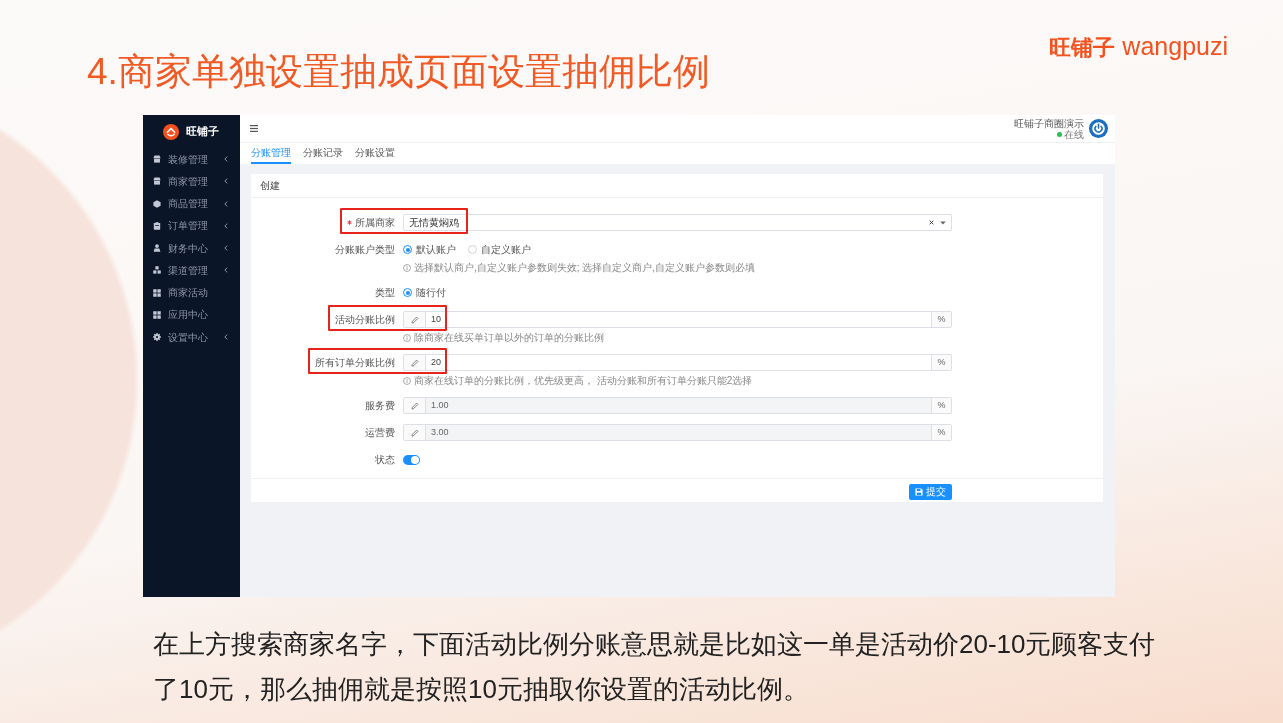 The width and height of the screenshot is (1283, 723). I want to click on sidebar-item: 商品管理, so click(191, 203).